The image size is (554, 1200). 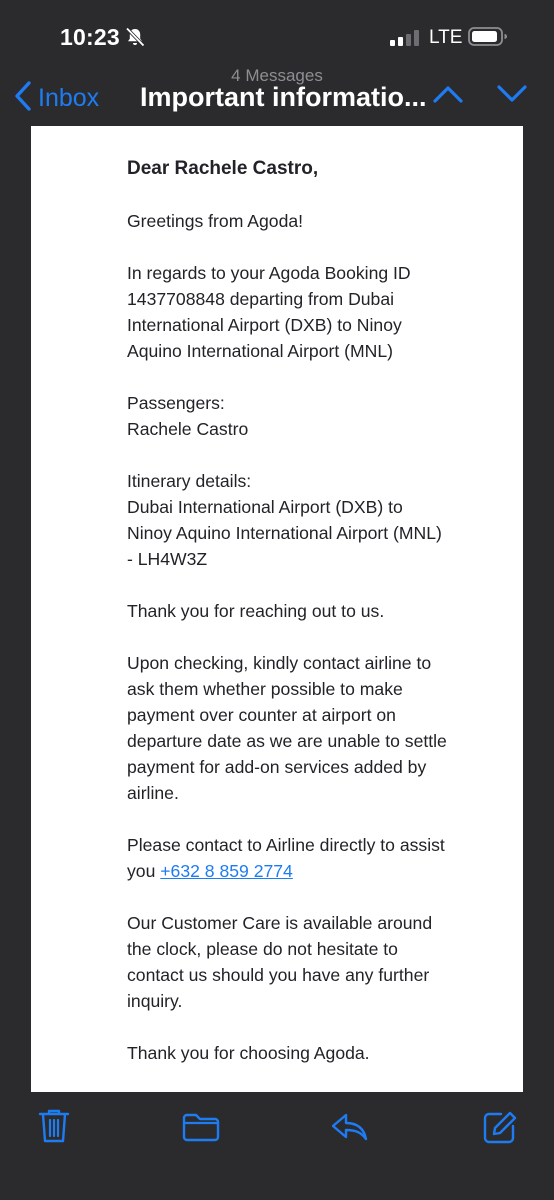 What do you see at coordinates (512, 96) in the screenshot?
I see `next-message-button` at bounding box center [512, 96].